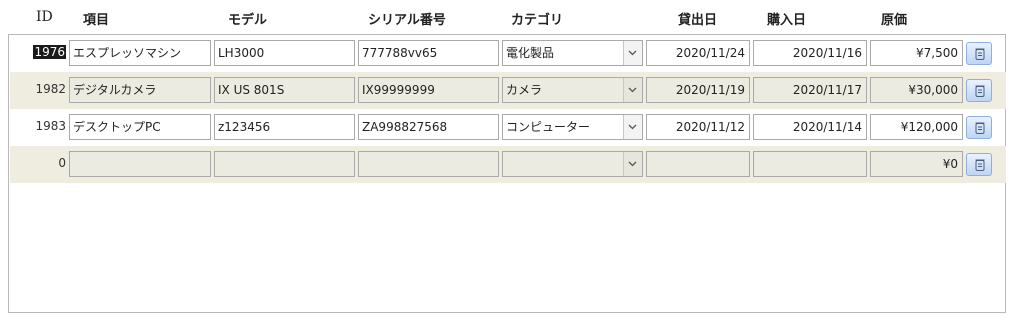 The width and height of the screenshot is (1024, 325). I want to click on row-id: 0, so click(62, 163).